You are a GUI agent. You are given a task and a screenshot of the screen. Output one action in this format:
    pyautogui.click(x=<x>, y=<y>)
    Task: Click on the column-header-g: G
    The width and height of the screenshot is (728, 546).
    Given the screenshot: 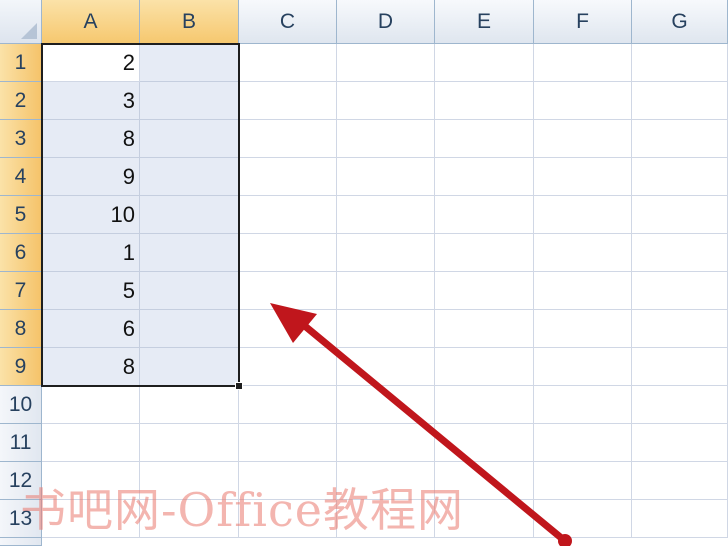 What is the action you would take?
    pyautogui.click(x=680, y=22)
    